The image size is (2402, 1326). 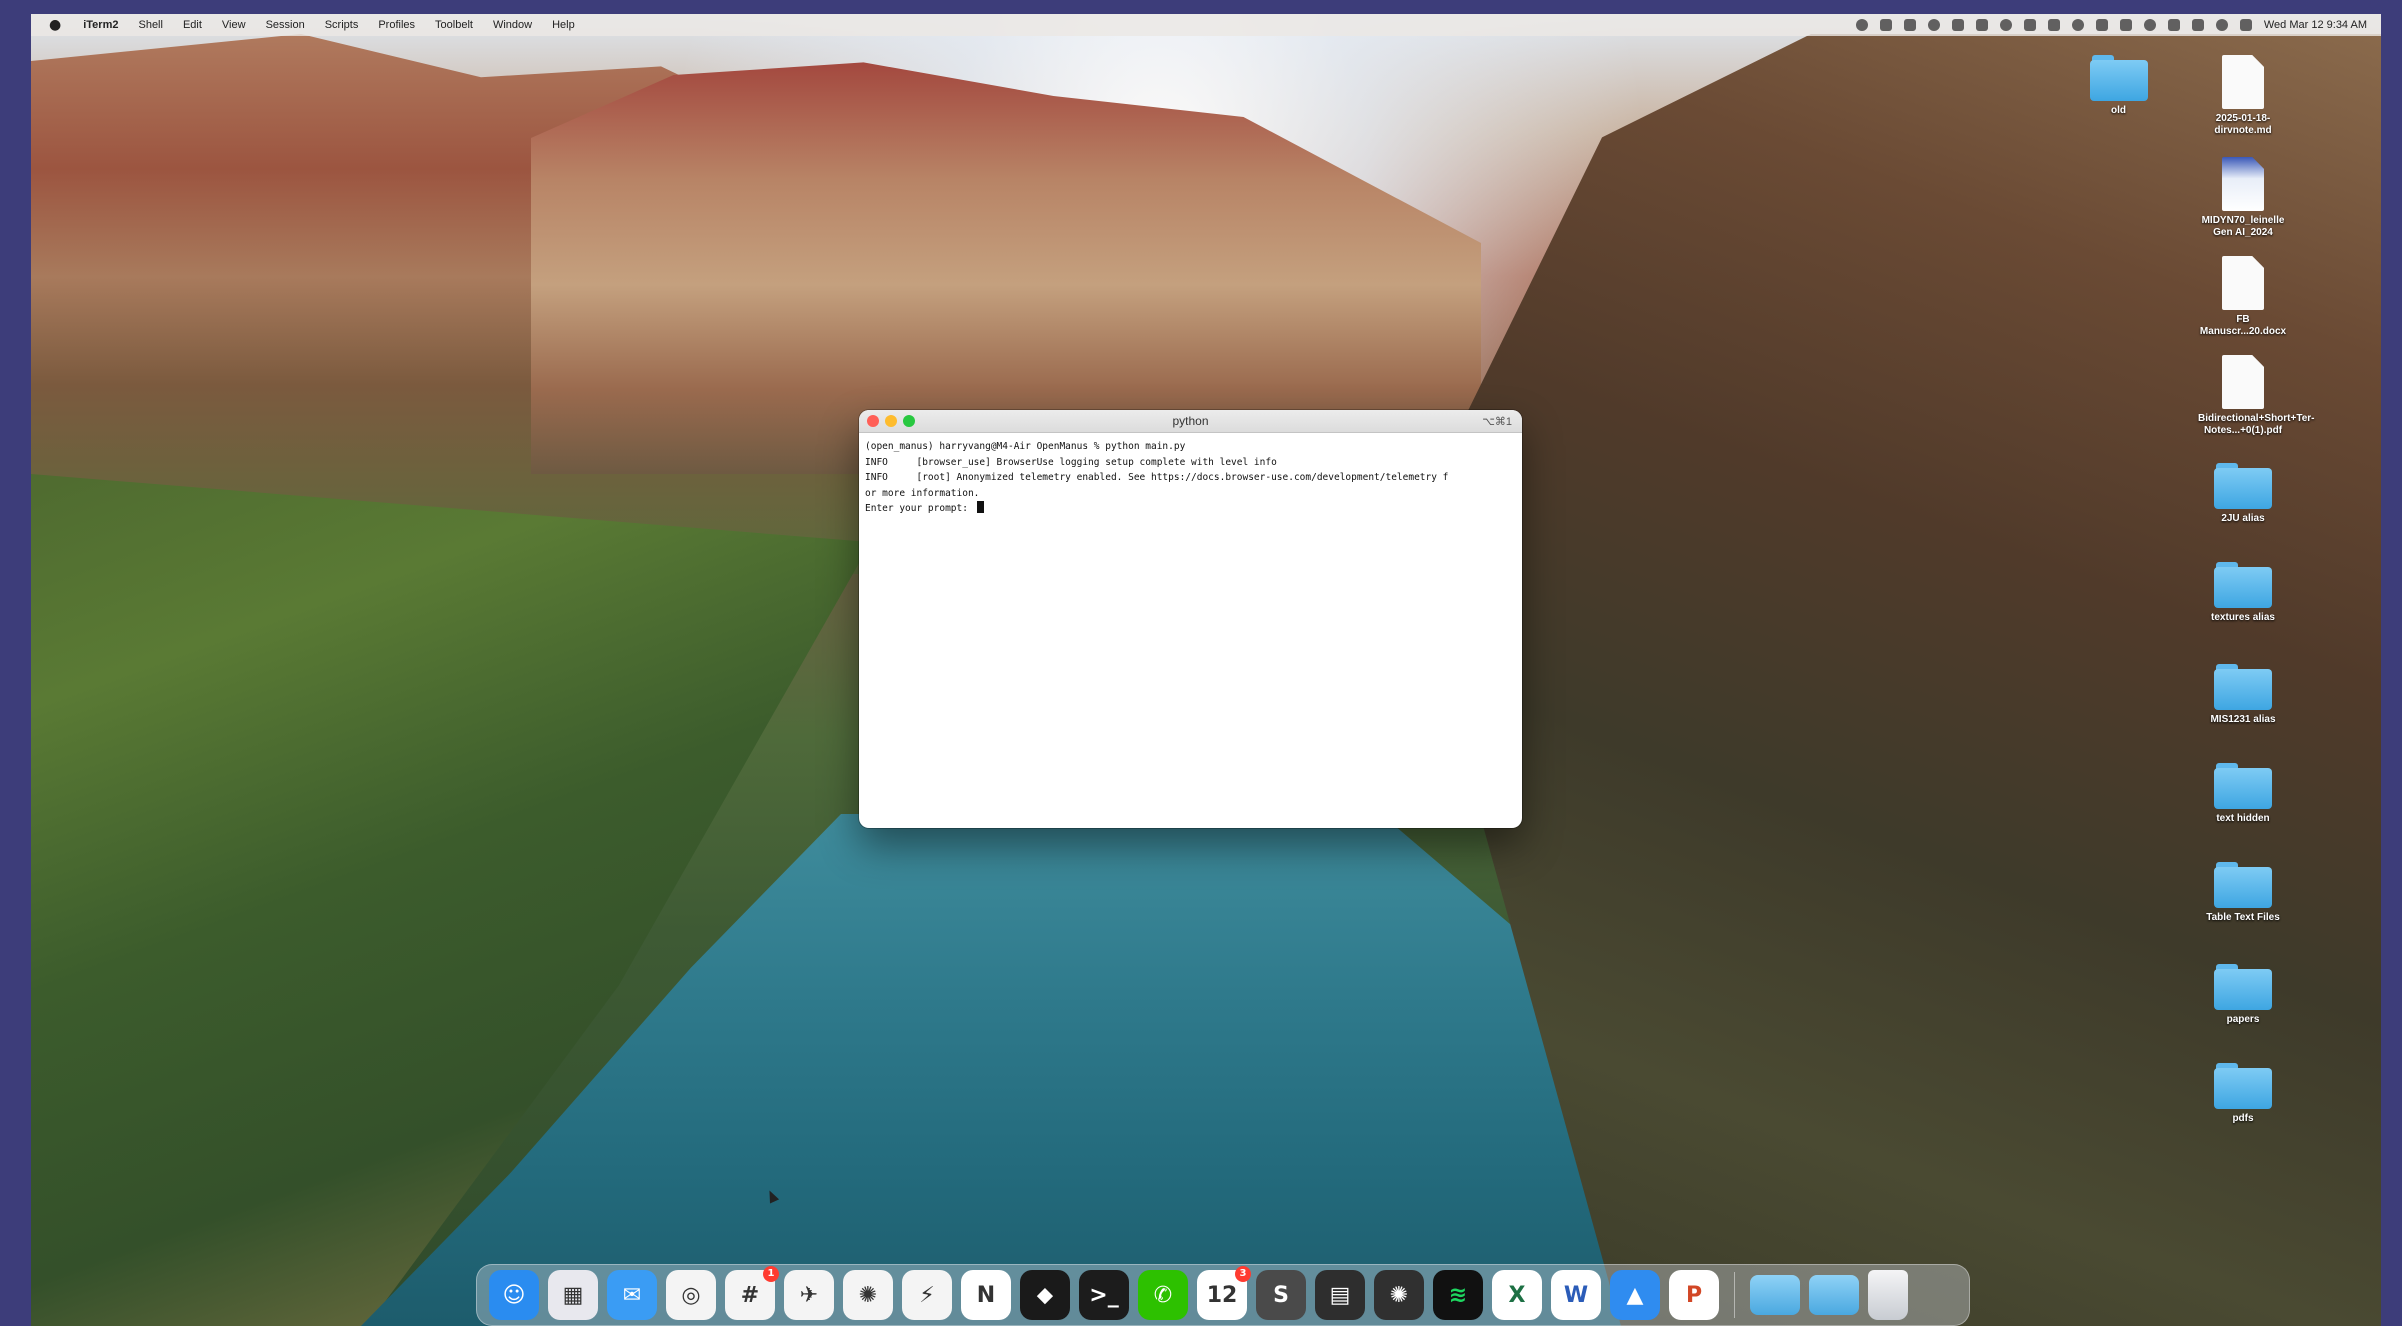 What do you see at coordinates (2029, 25) in the screenshot?
I see `display-icon` at bounding box center [2029, 25].